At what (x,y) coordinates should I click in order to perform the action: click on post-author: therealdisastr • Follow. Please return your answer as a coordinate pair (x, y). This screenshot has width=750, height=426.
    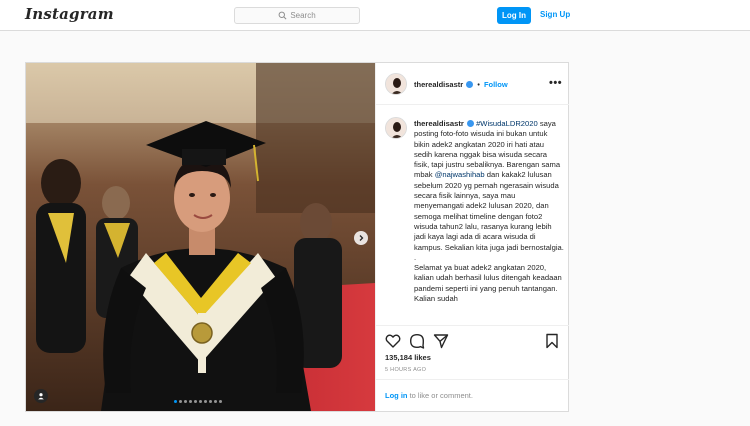
    Looking at the image, I should click on (461, 84).